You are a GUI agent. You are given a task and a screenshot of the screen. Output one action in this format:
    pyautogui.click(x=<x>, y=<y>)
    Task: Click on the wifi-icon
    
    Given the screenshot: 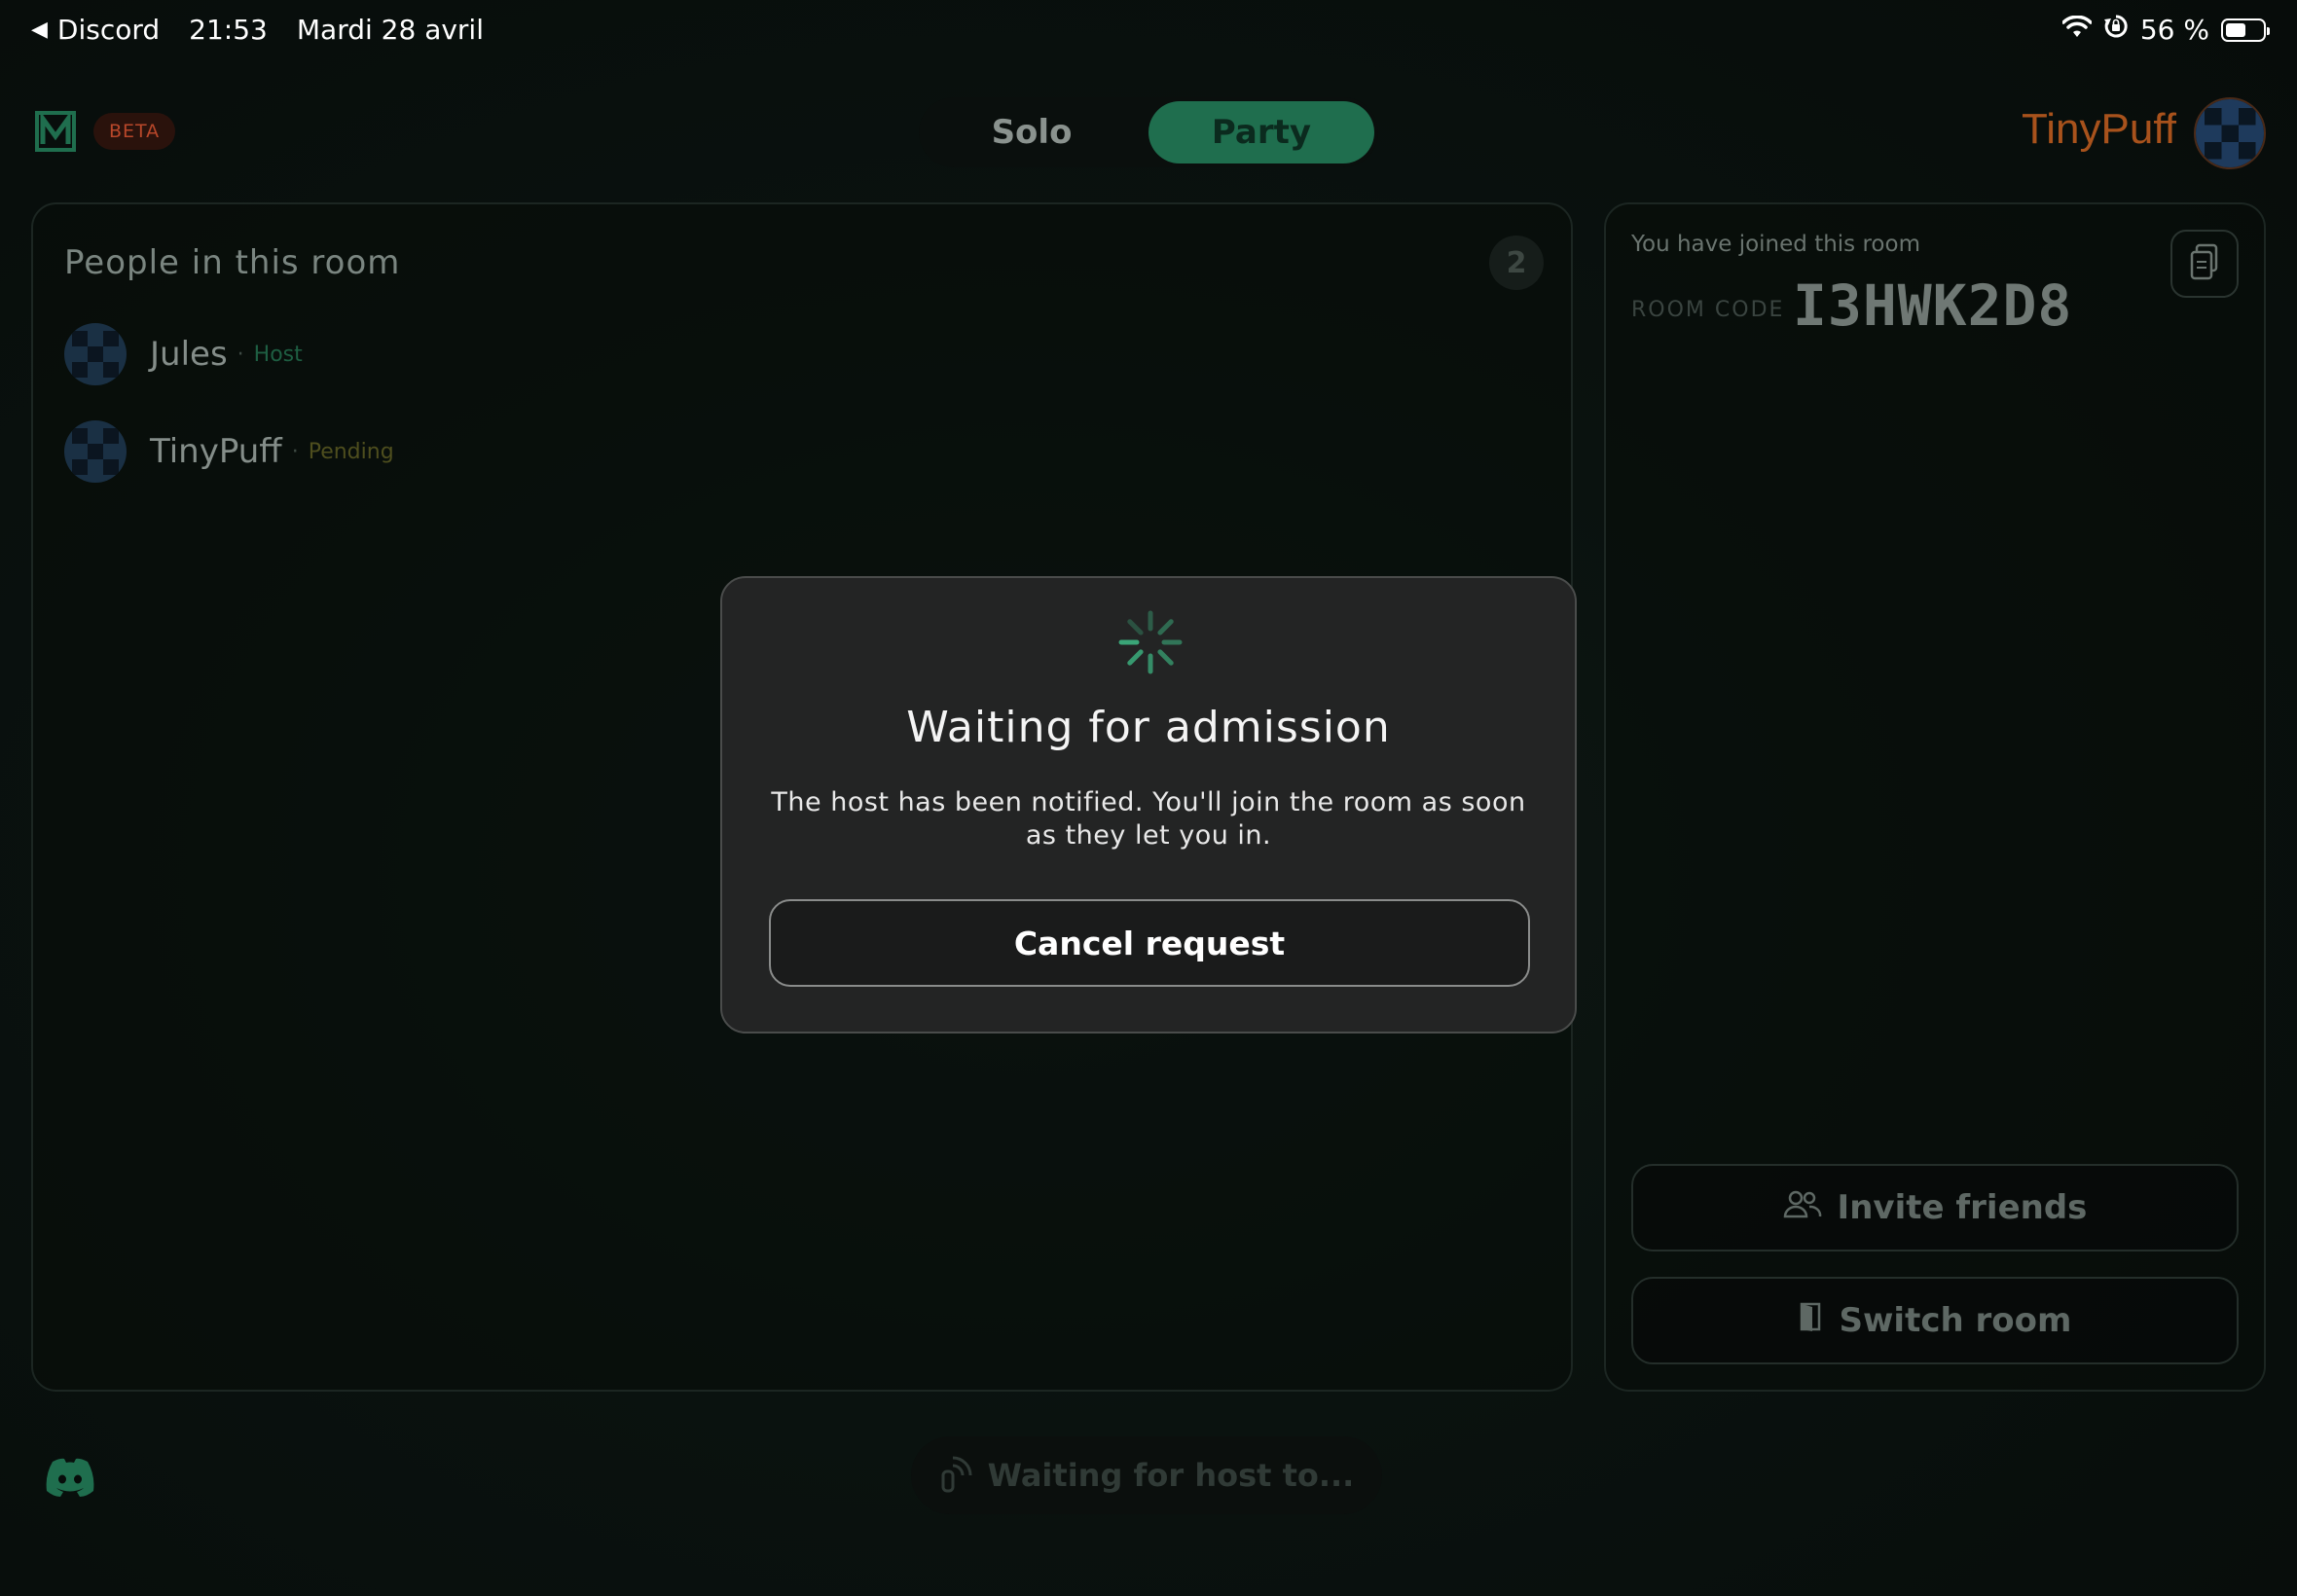 What is the action you would take?
    pyautogui.click(x=2077, y=30)
    